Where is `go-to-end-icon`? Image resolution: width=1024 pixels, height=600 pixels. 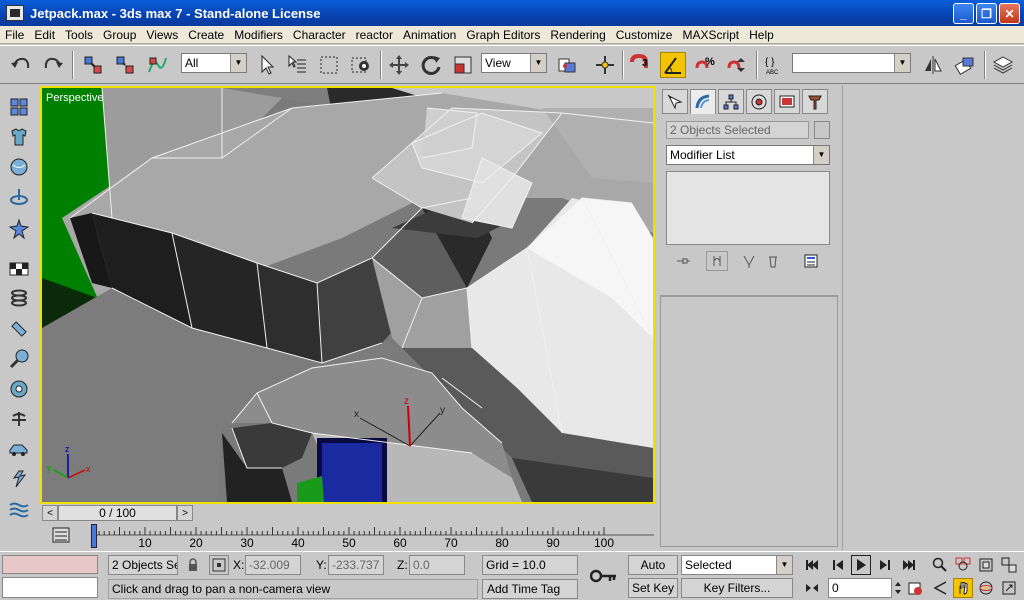 go-to-end-icon is located at coordinates (909, 565).